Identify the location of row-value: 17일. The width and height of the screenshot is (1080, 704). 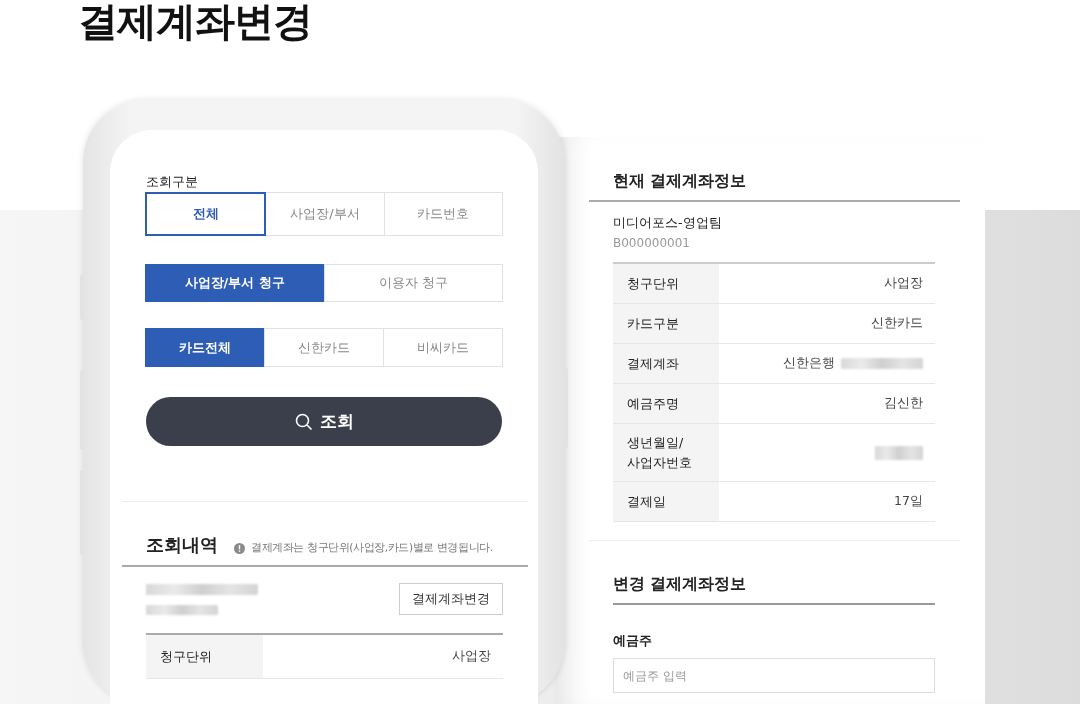
(908, 501).